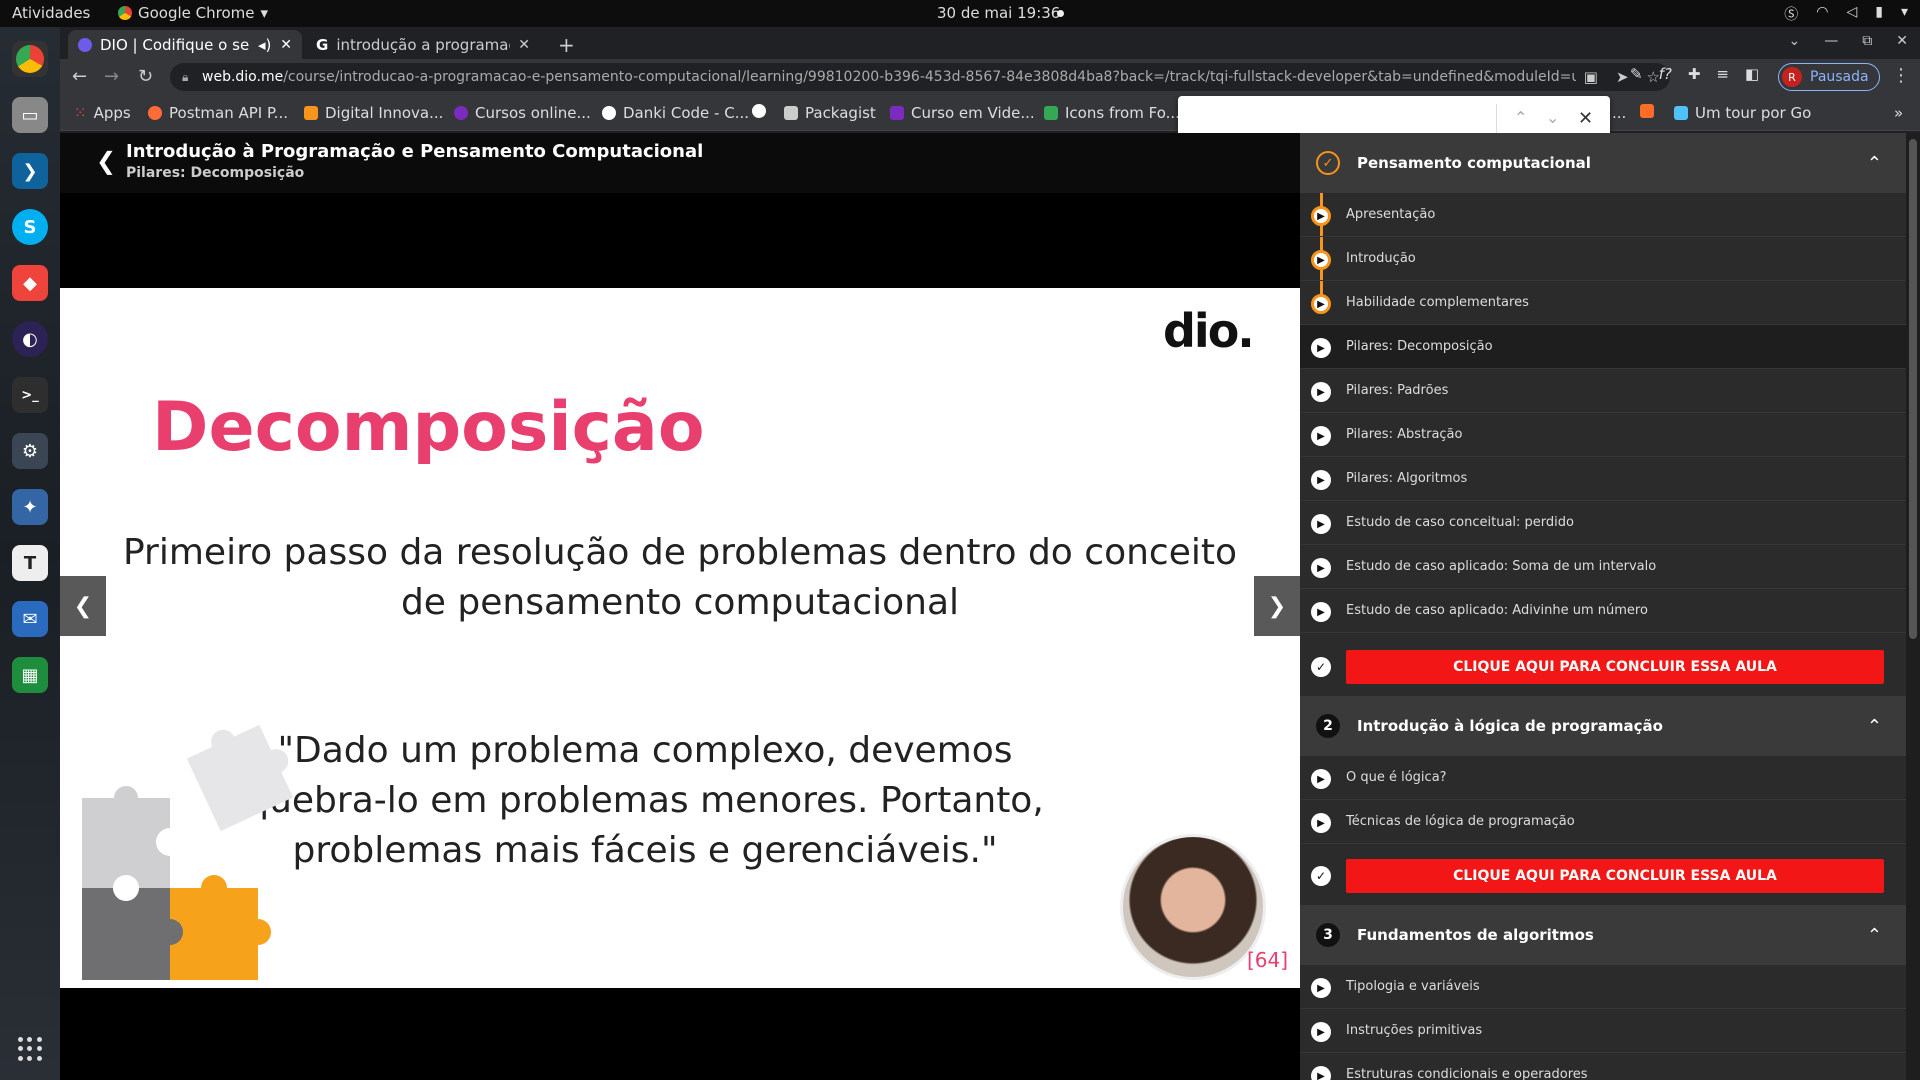 The height and width of the screenshot is (1080, 1920). What do you see at coordinates (830, 113) in the screenshot?
I see `bookmark-packagist: Packagist` at bounding box center [830, 113].